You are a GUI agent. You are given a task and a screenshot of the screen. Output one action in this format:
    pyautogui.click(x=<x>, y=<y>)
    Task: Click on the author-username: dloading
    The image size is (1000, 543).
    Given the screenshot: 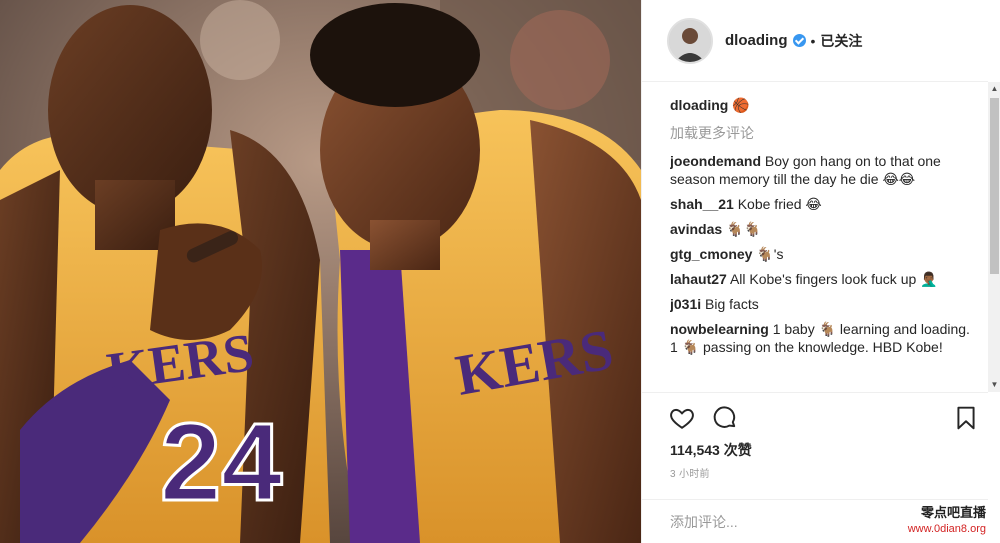 What is the action you would take?
    pyautogui.click(x=756, y=40)
    